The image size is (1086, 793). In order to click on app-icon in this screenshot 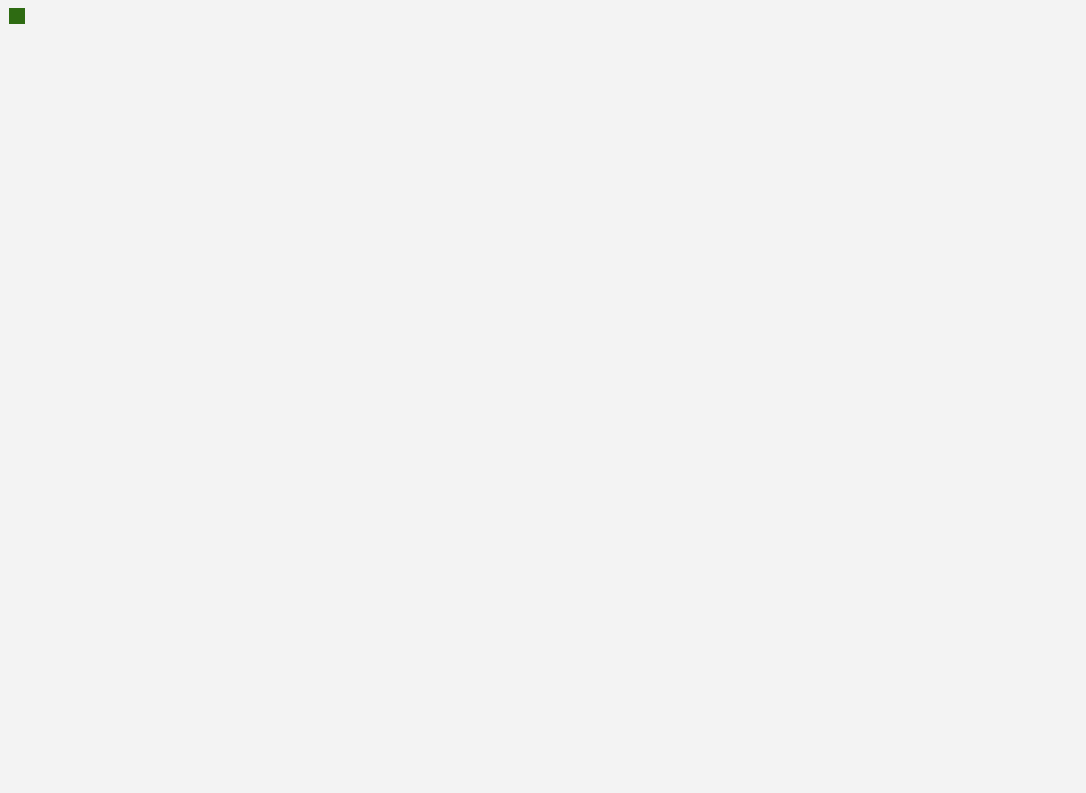, I will do `click(17, 15)`.